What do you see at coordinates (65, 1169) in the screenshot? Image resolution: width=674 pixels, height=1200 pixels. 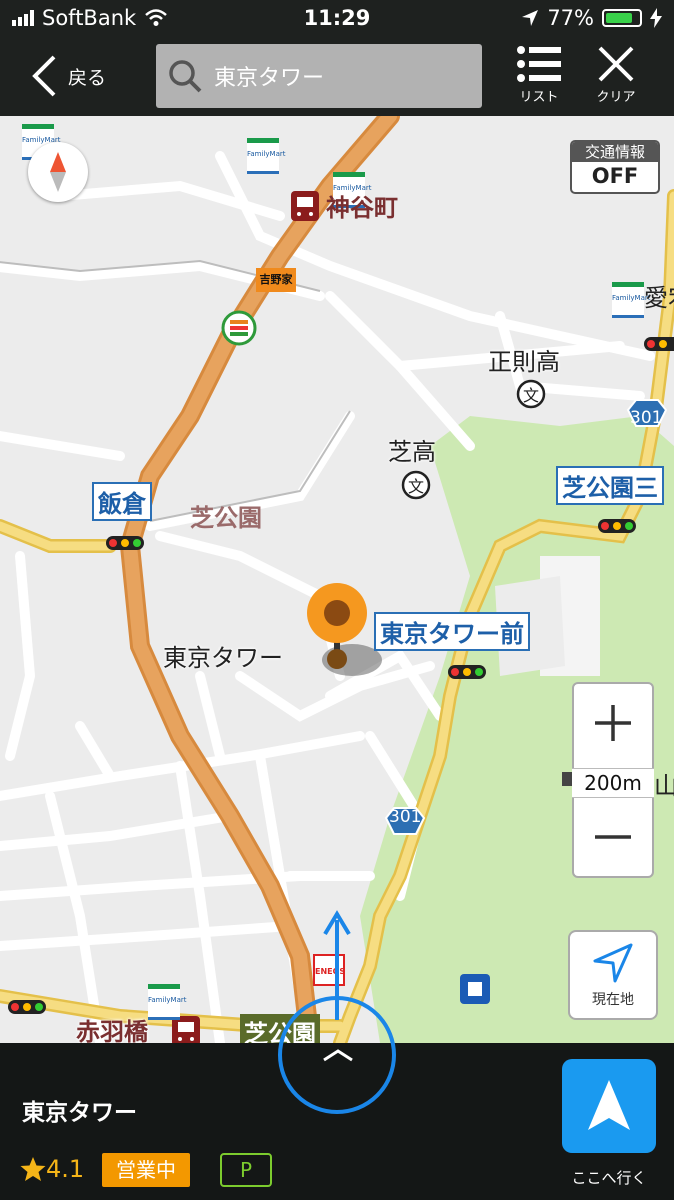 I see `rating-value: 4.1` at bounding box center [65, 1169].